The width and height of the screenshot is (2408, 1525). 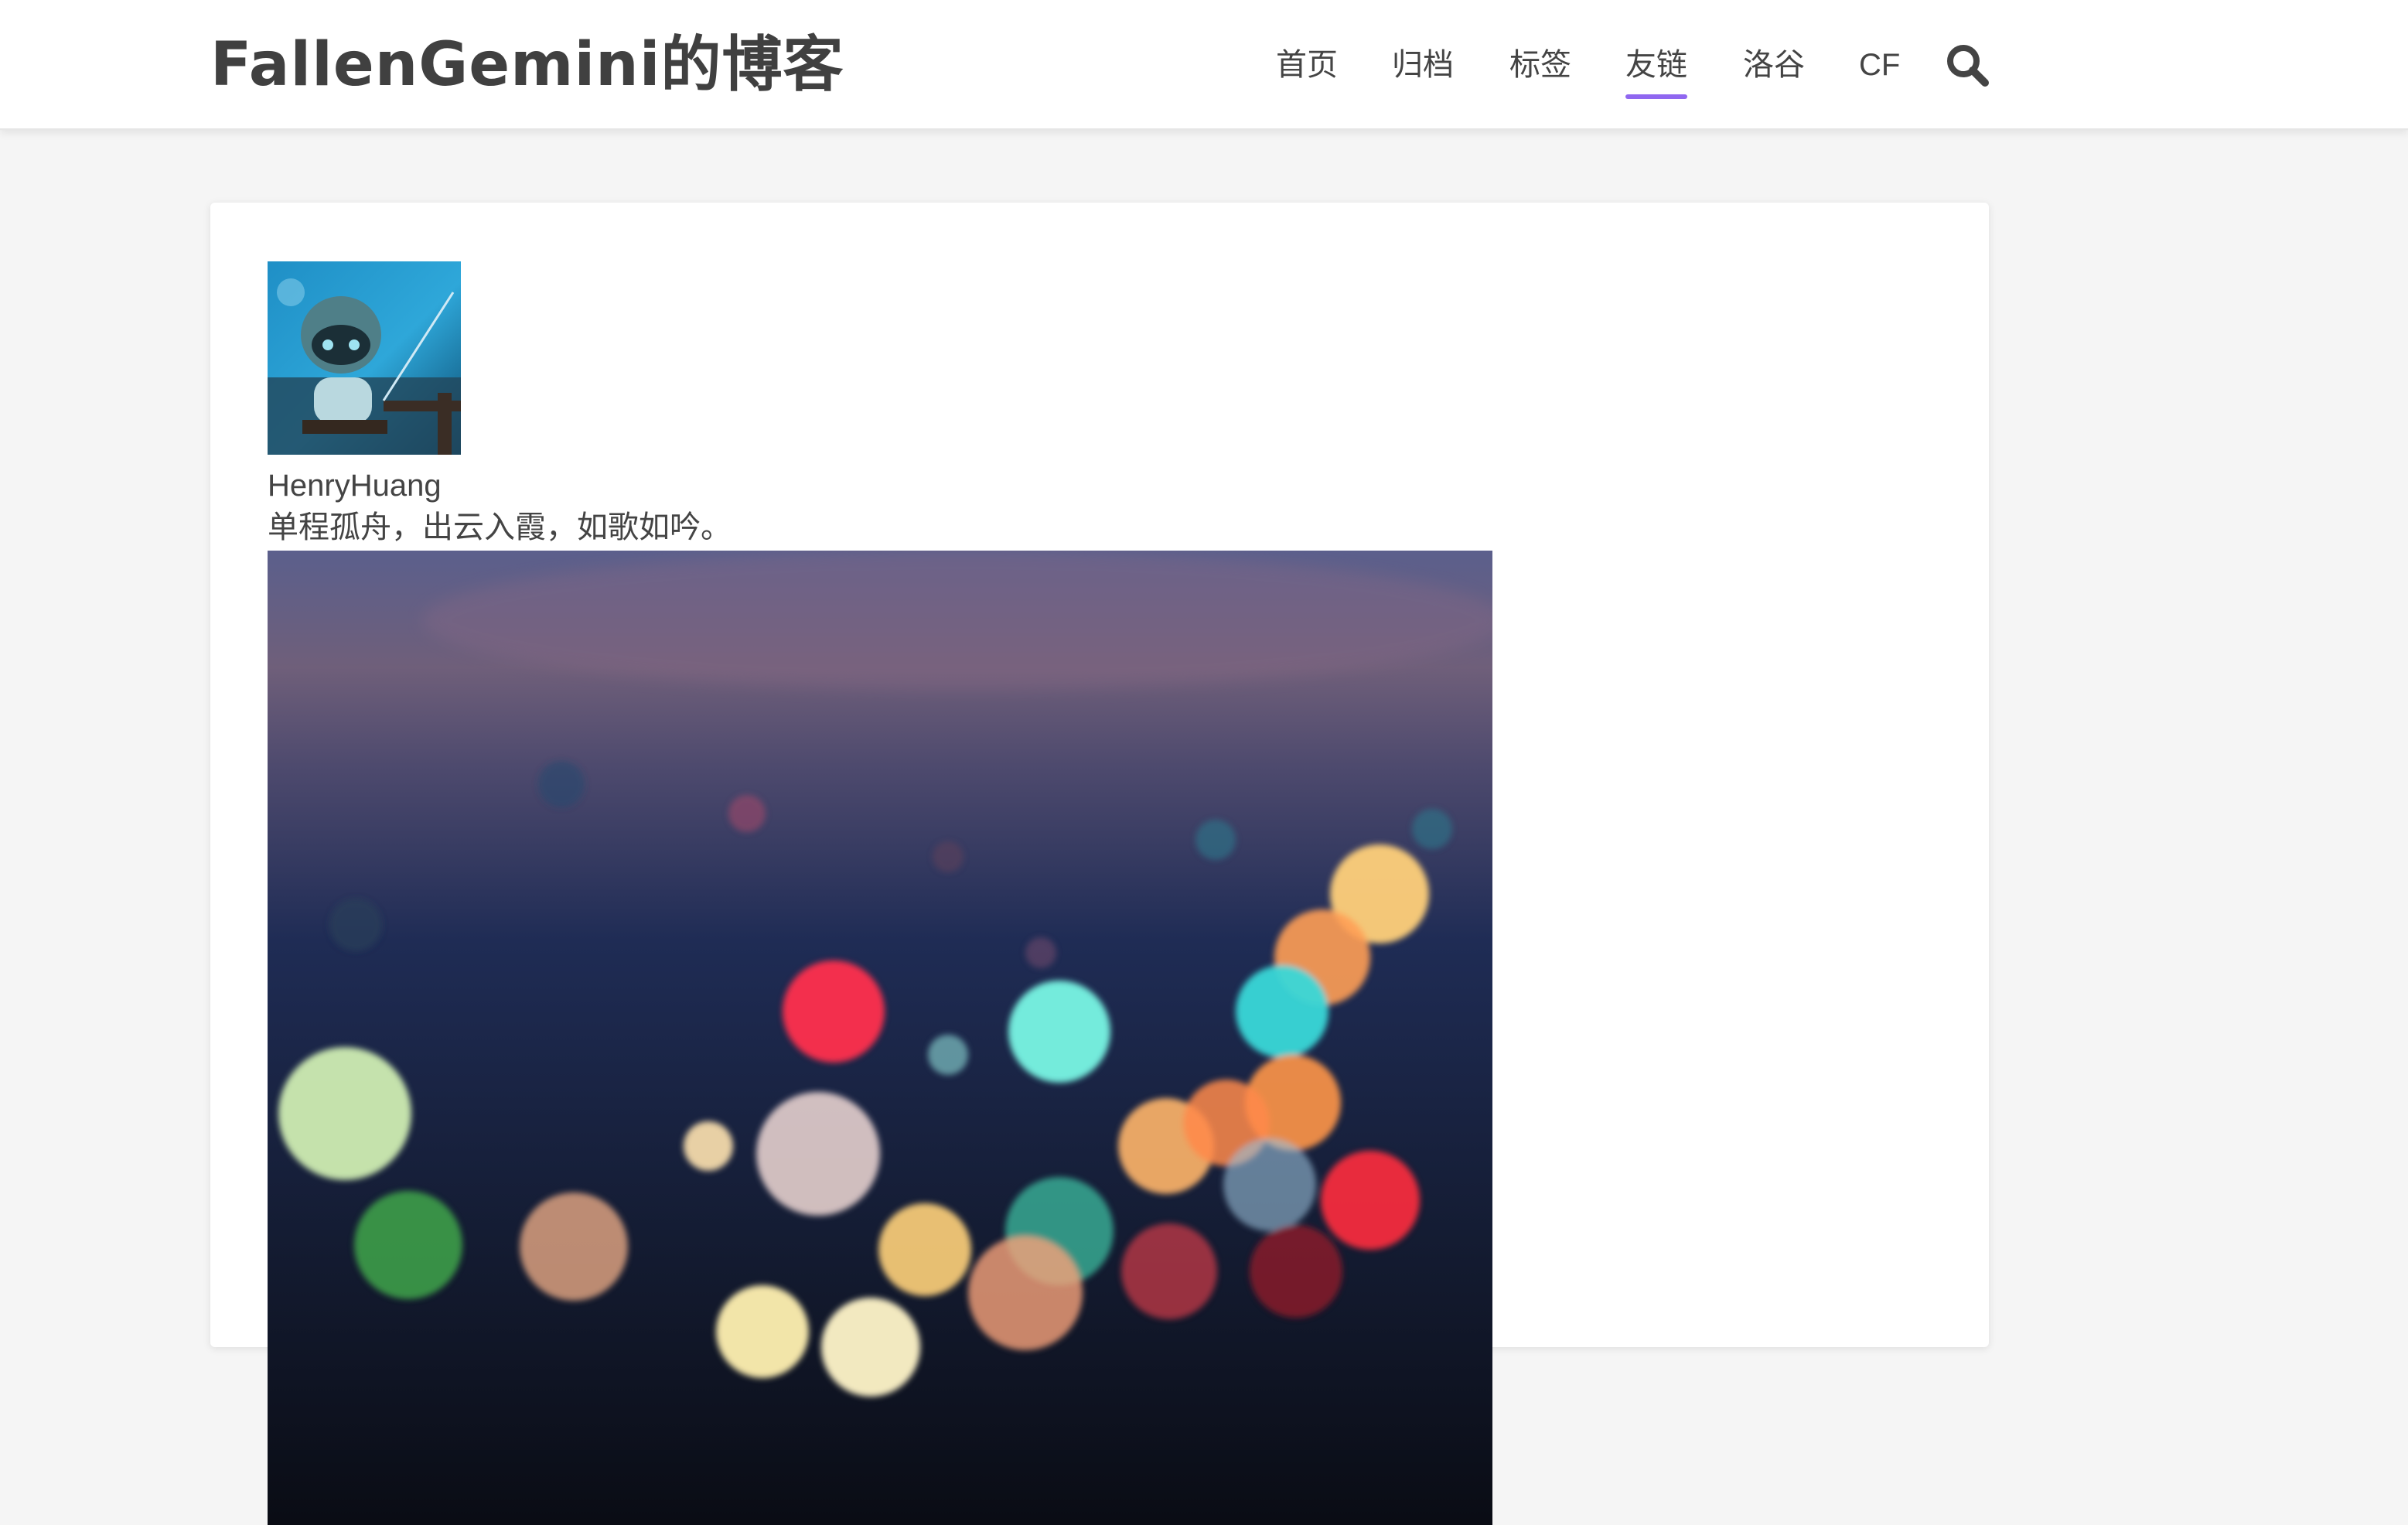 I want to click on nav-tags: 标签, so click(x=1540, y=66).